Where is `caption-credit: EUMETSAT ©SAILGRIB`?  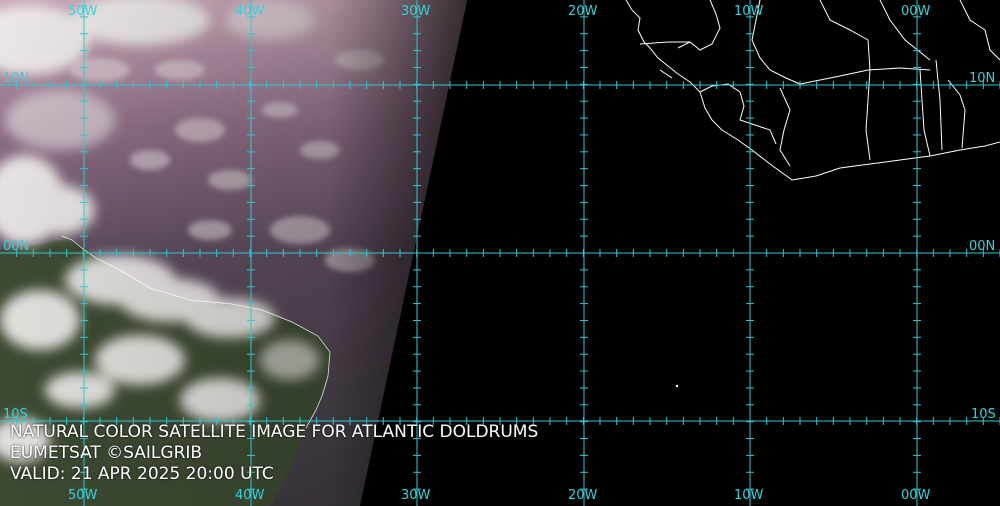 caption-credit: EUMETSAT ©SAILGRIB is located at coordinates (106, 453).